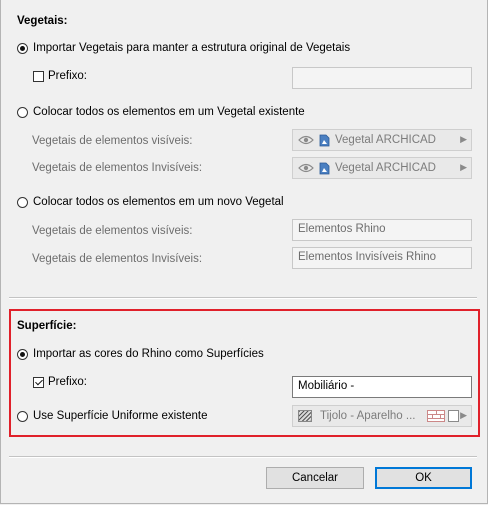 This screenshot has width=488, height=505. I want to click on vegetais-prefix-input, so click(382, 78).